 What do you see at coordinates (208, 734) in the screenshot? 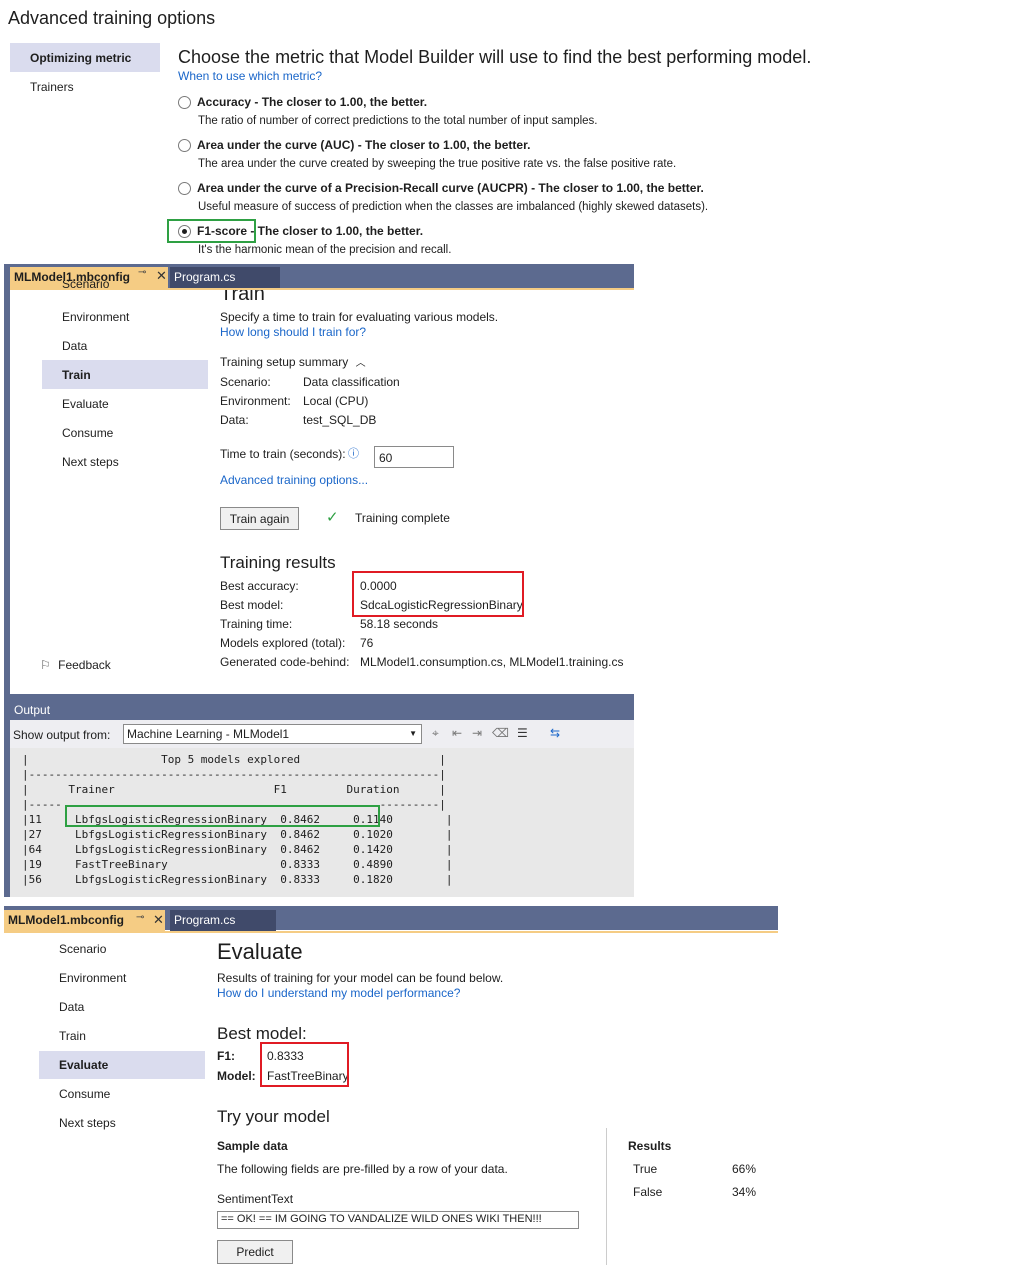
I see `output-source-value: Machine Learning - MLModel1` at bounding box center [208, 734].